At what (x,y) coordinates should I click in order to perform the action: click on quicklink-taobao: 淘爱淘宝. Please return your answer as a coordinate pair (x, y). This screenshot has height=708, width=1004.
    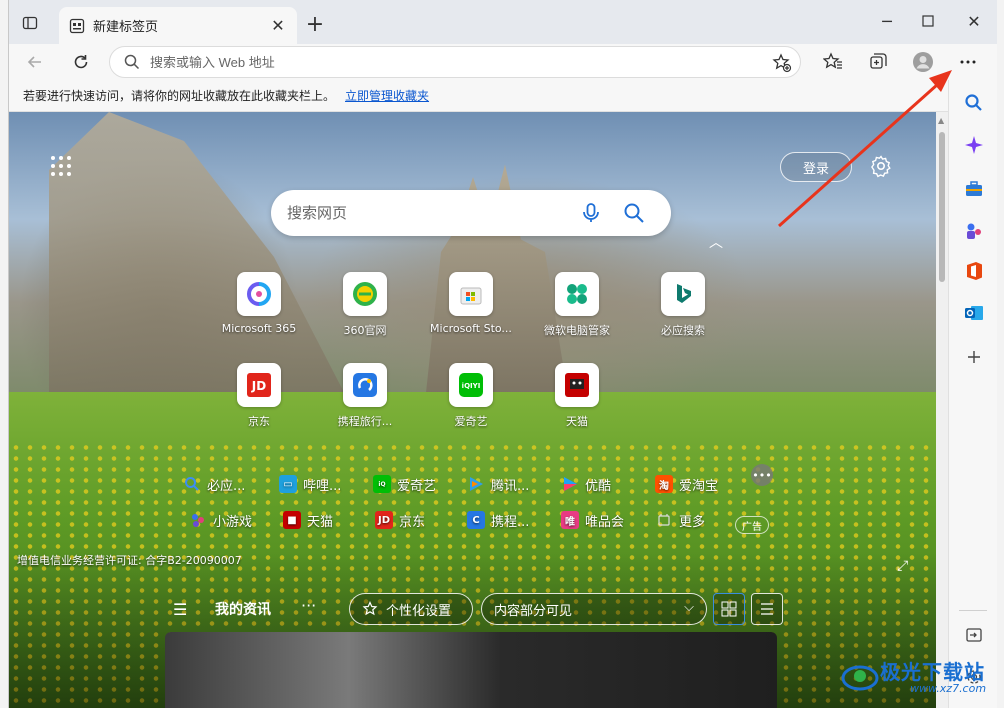
    Looking at the image, I should click on (686, 484).